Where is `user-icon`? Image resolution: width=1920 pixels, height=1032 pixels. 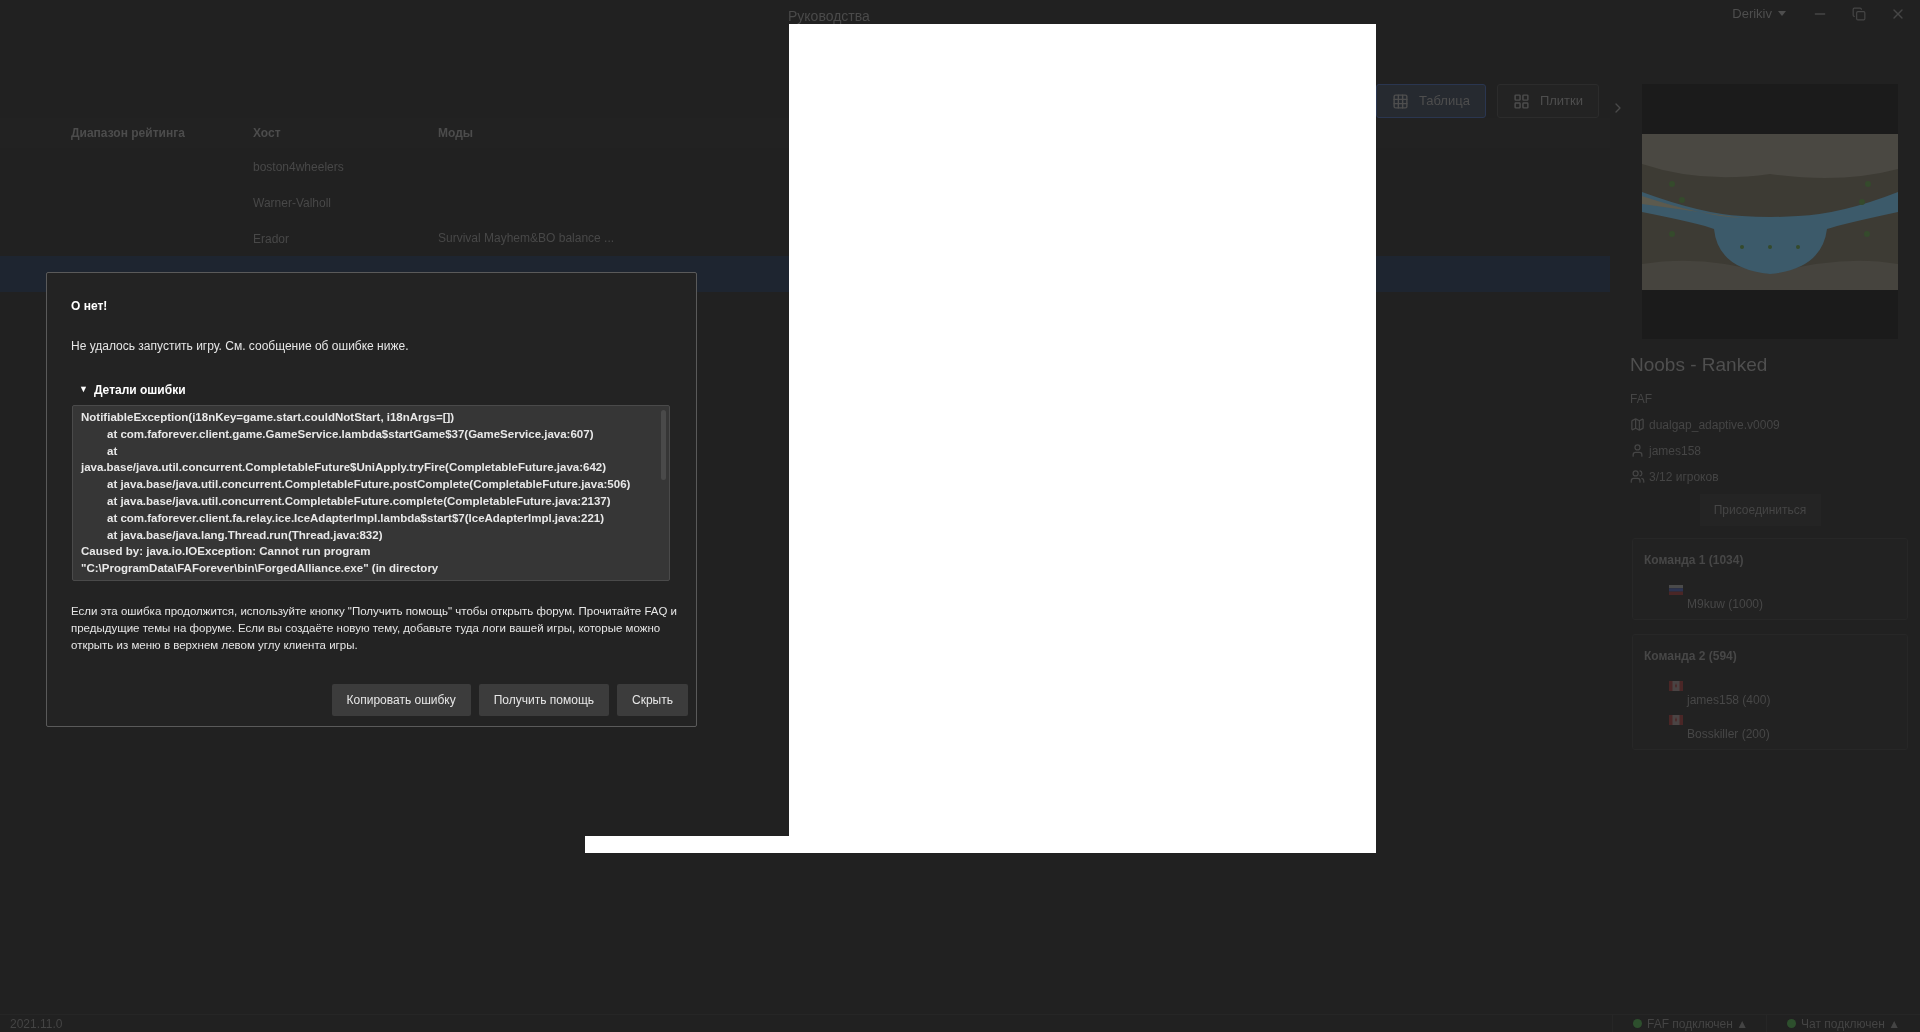
user-icon is located at coordinates (1637, 450).